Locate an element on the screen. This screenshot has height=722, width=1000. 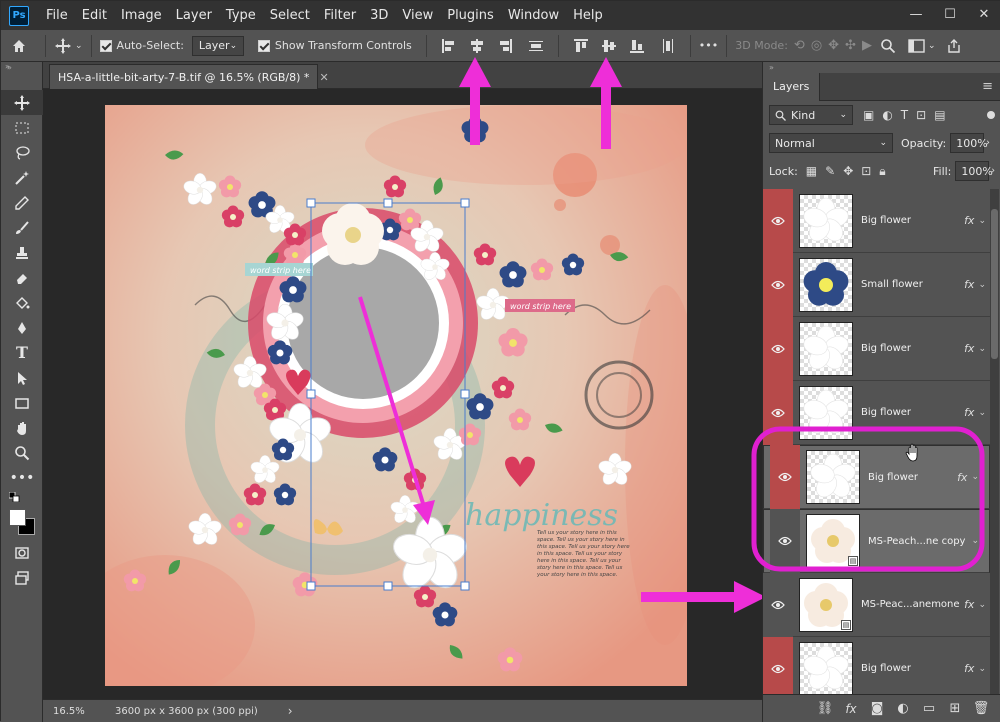
collapse-panel-icon: » is located at coordinates (9, 67).